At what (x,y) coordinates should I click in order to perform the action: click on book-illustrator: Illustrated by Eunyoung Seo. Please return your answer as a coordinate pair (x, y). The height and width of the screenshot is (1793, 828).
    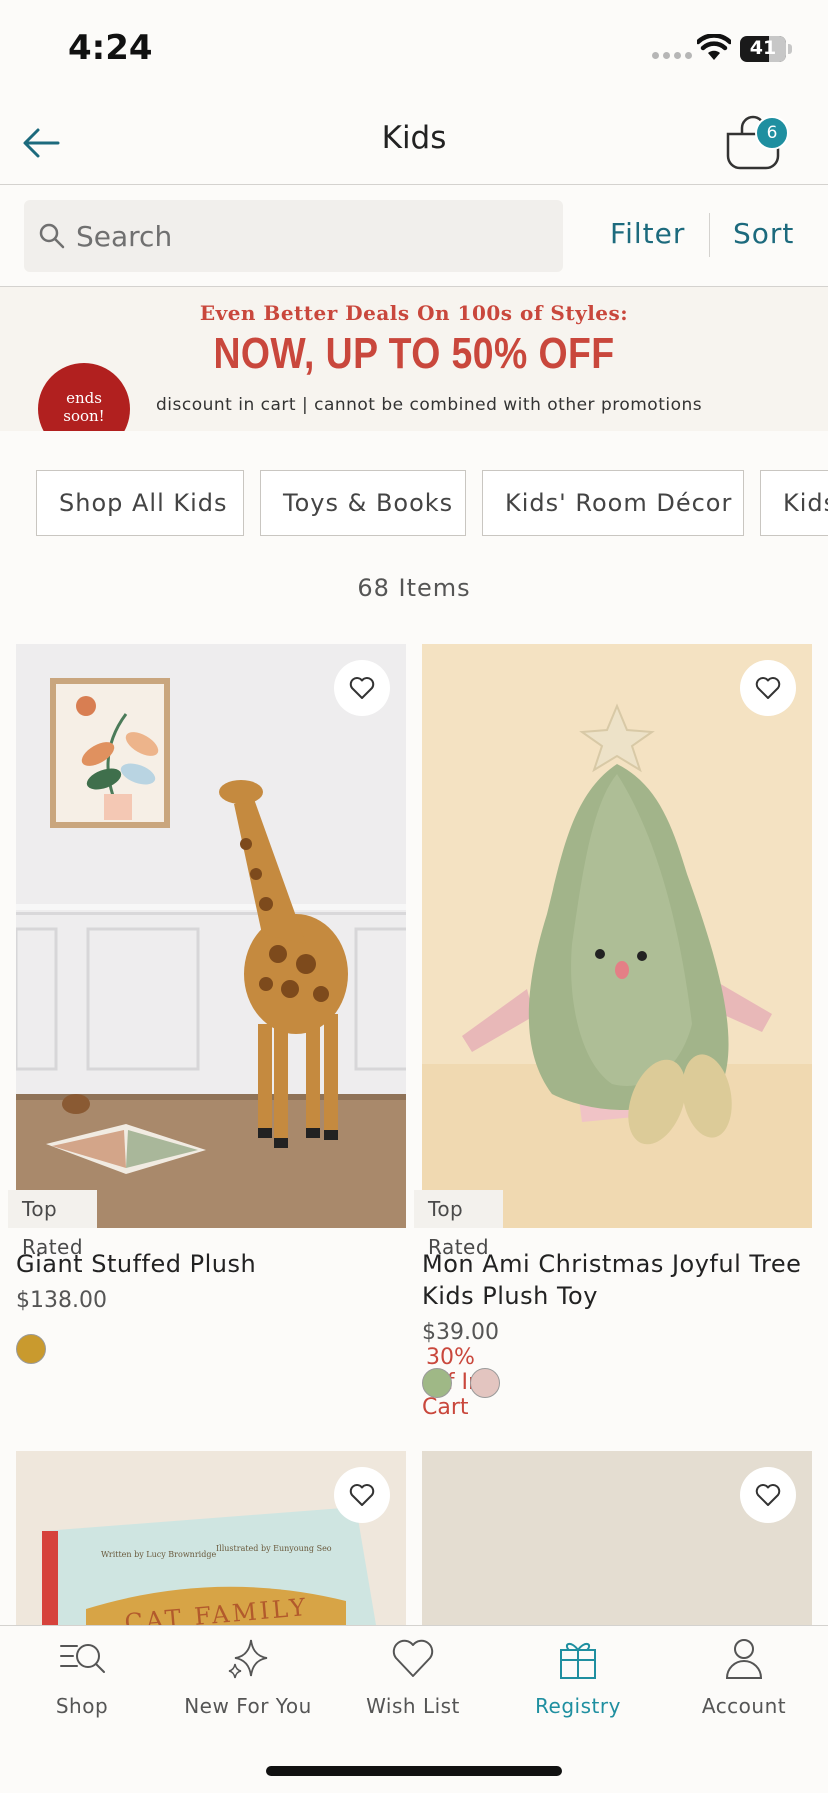
    Looking at the image, I should click on (274, 1548).